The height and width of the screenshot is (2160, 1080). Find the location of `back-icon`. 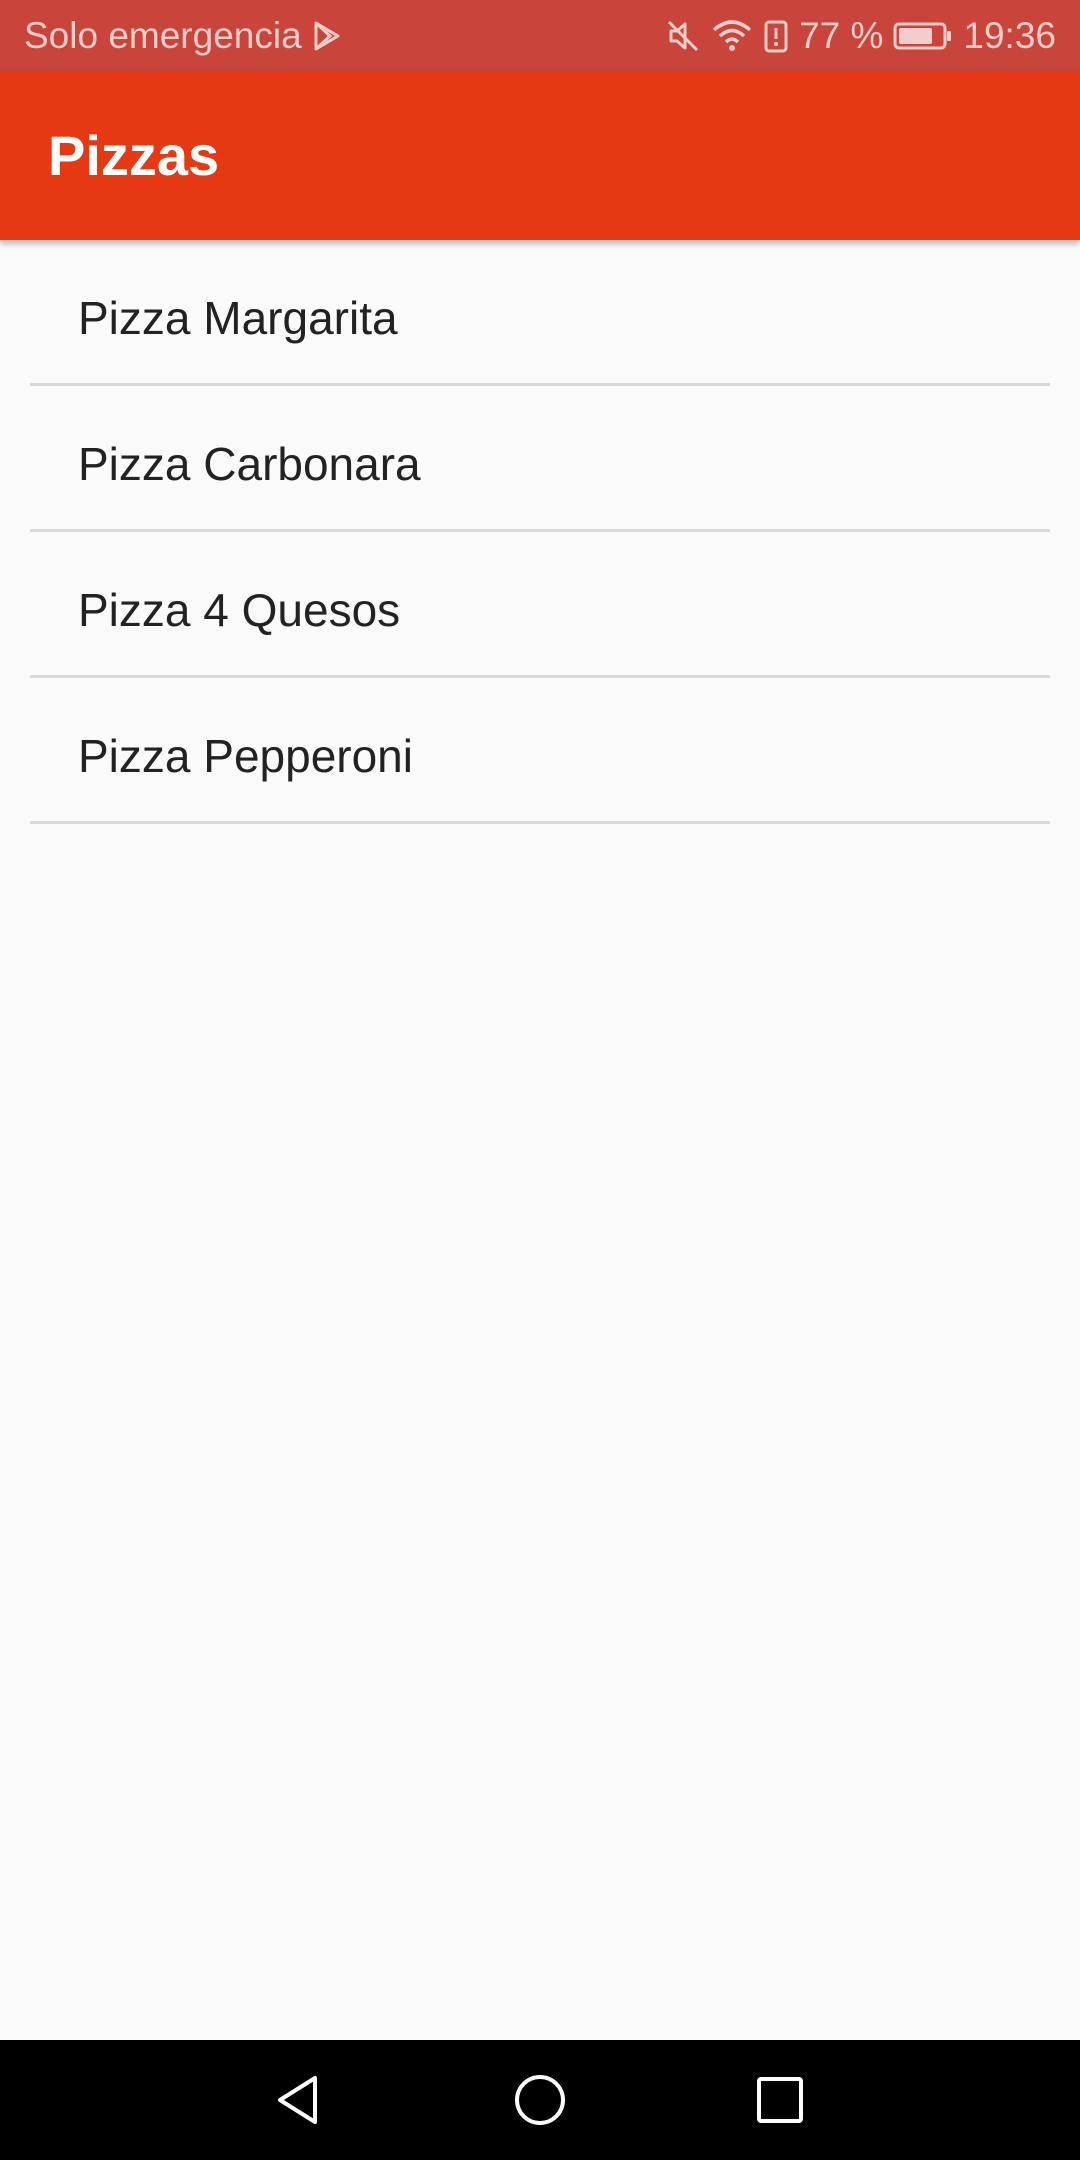

back-icon is located at coordinates (297, 2100).